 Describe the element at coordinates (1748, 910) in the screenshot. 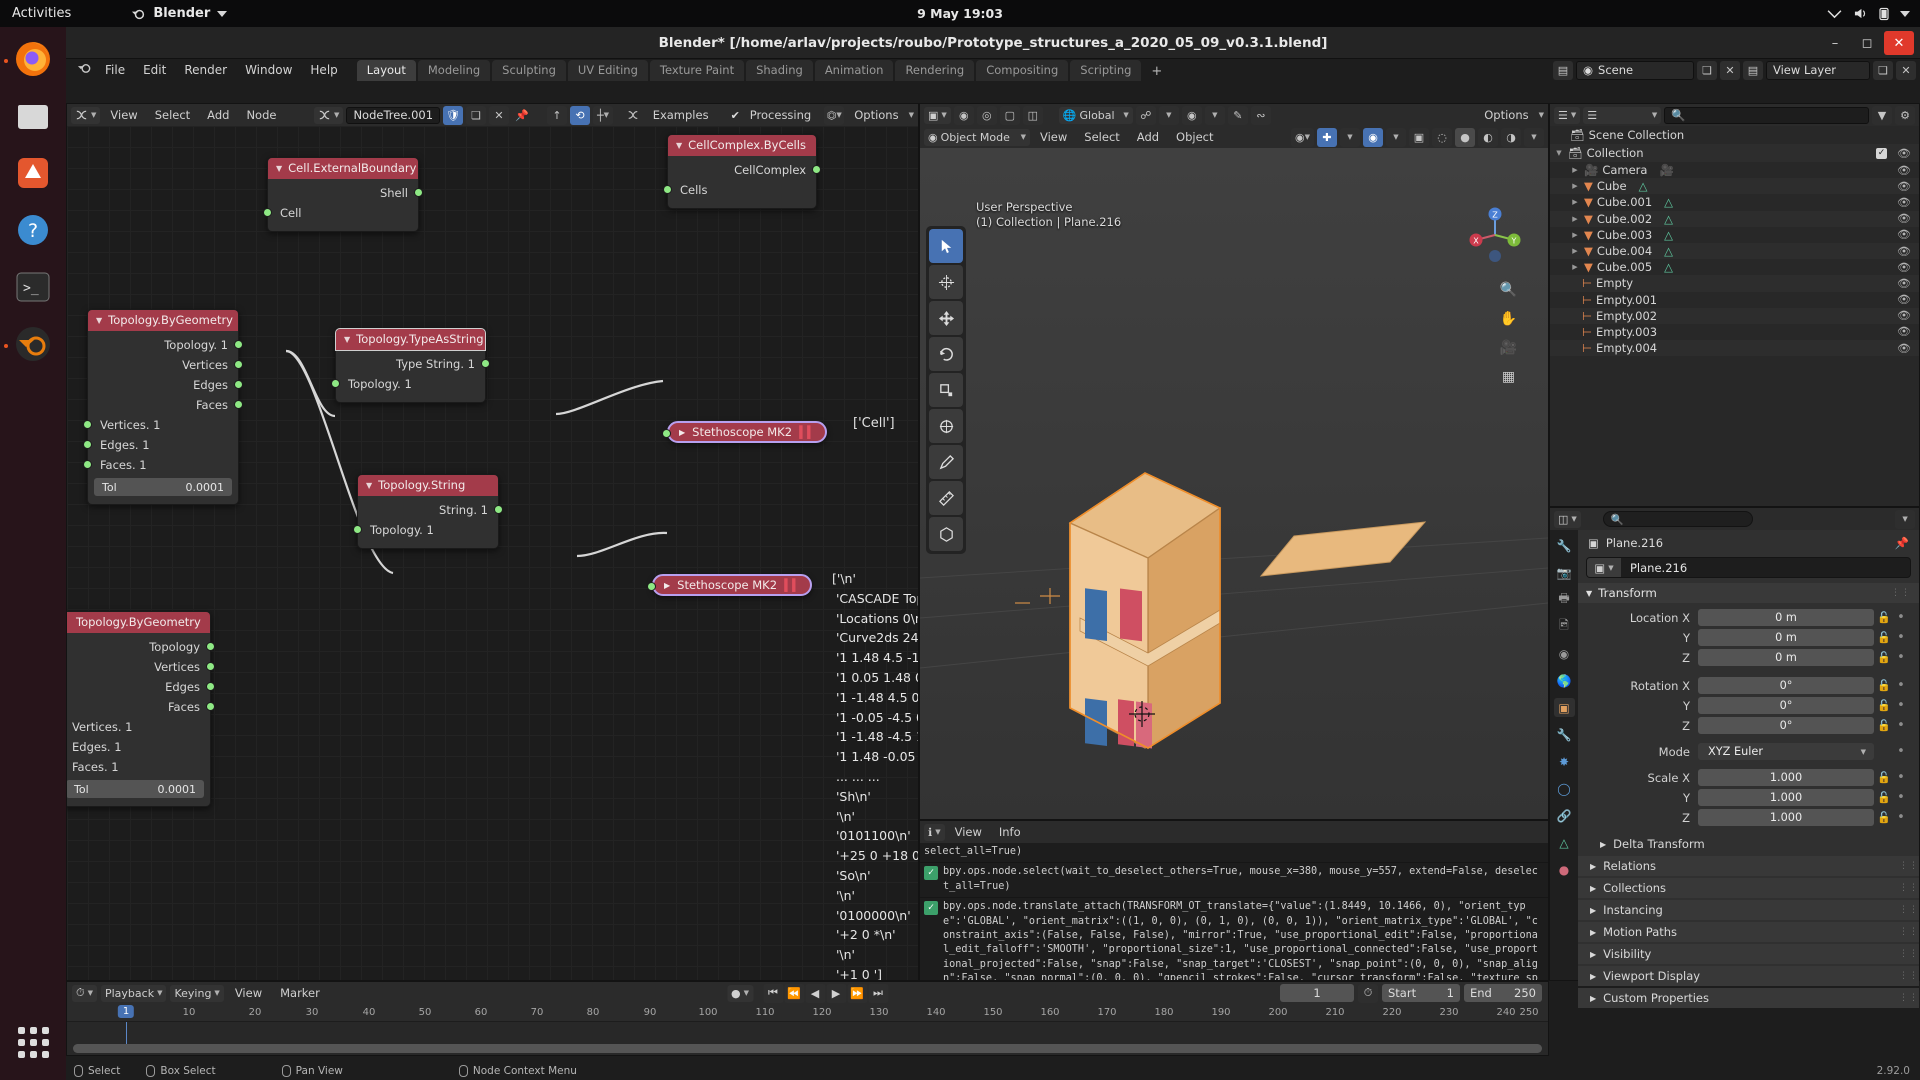

I see `panel-instancing: ▶ Instancing ⋮⋮` at that location.